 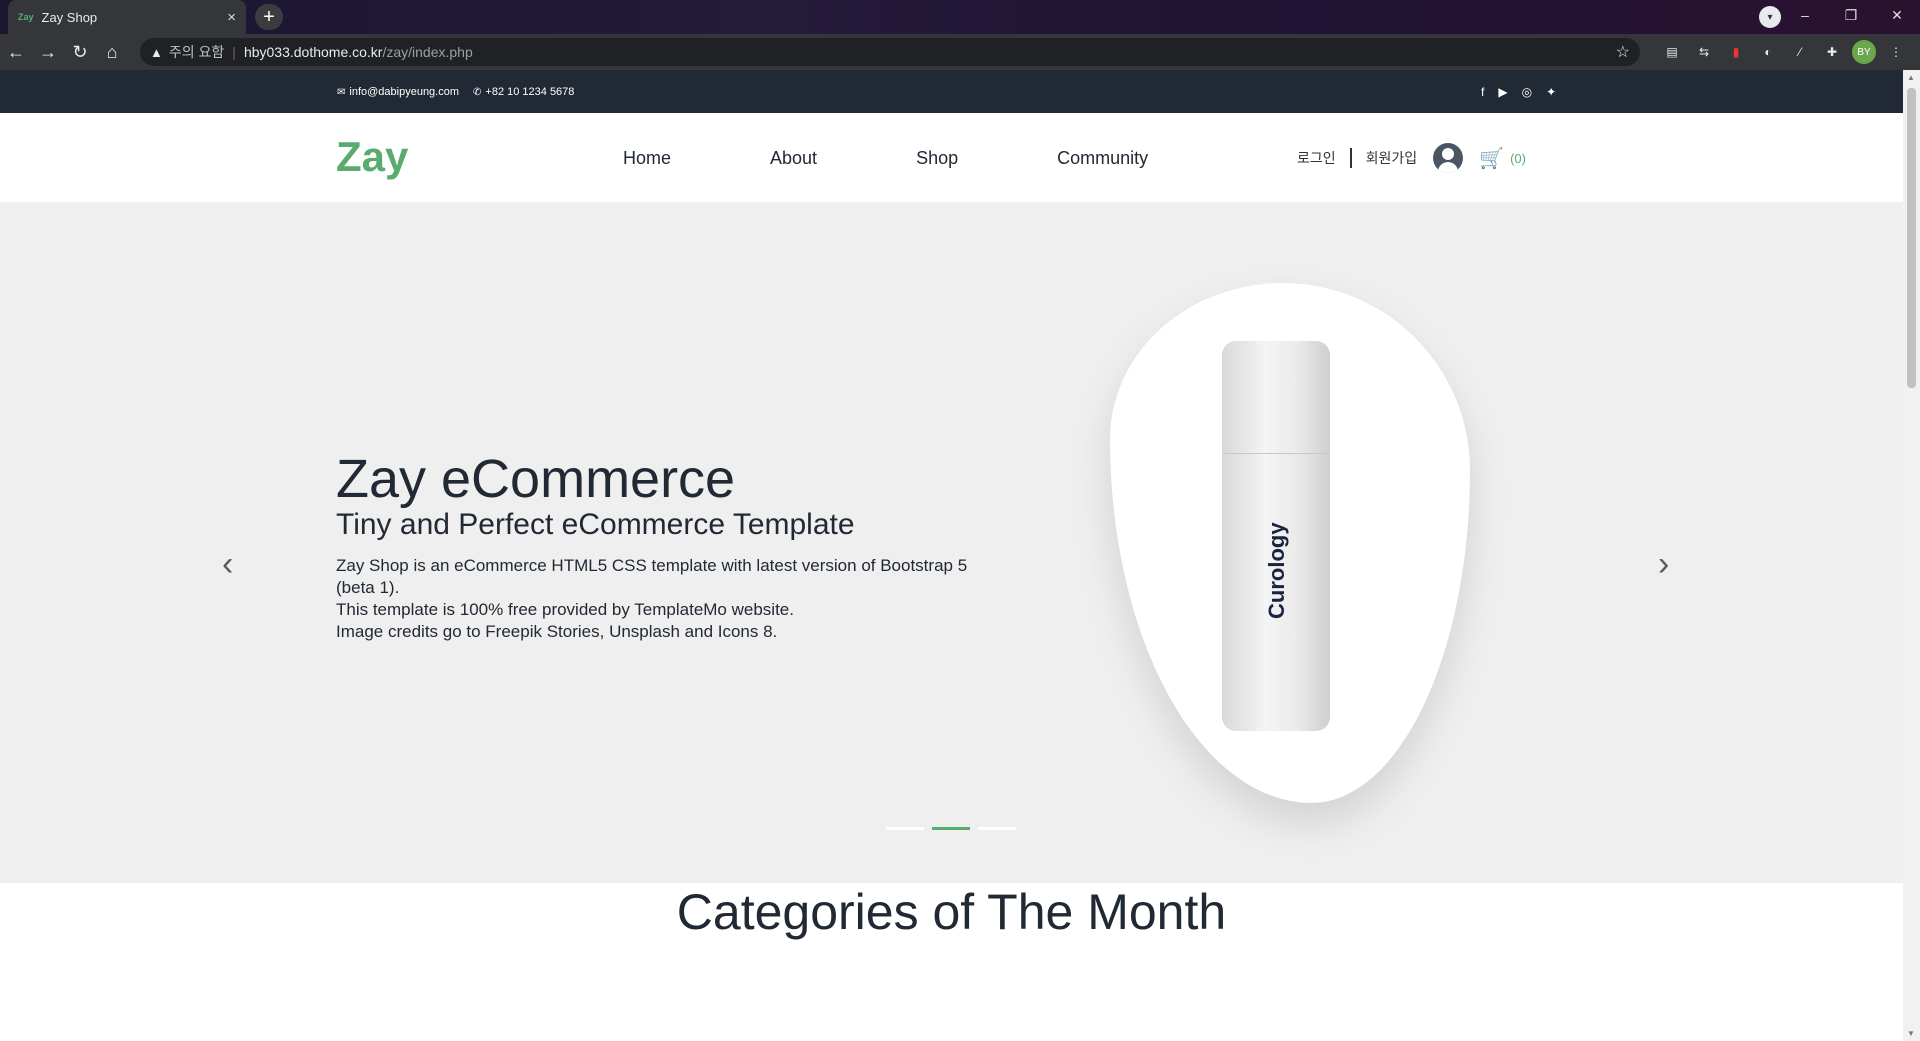 What do you see at coordinates (69, 17) in the screenshot?
I see `tab-title: Zay Shop` at bounding box center [69, 17].